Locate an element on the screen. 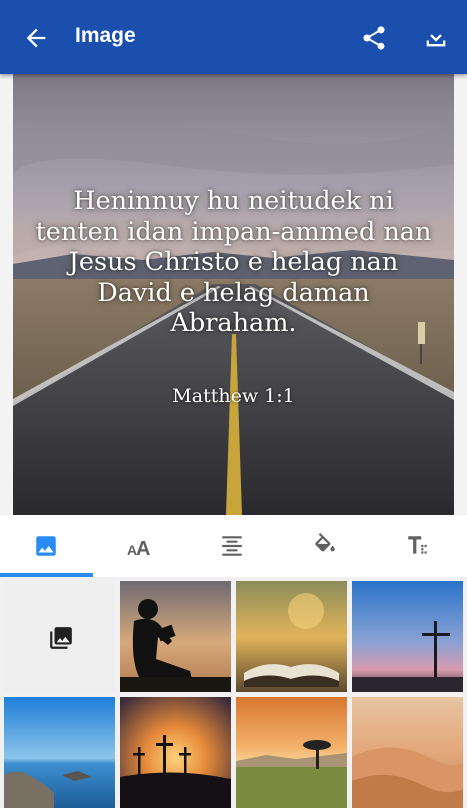 This screenshot has width=467, height=808. pick-from-gallery-button is located at coordinates (59, 636).